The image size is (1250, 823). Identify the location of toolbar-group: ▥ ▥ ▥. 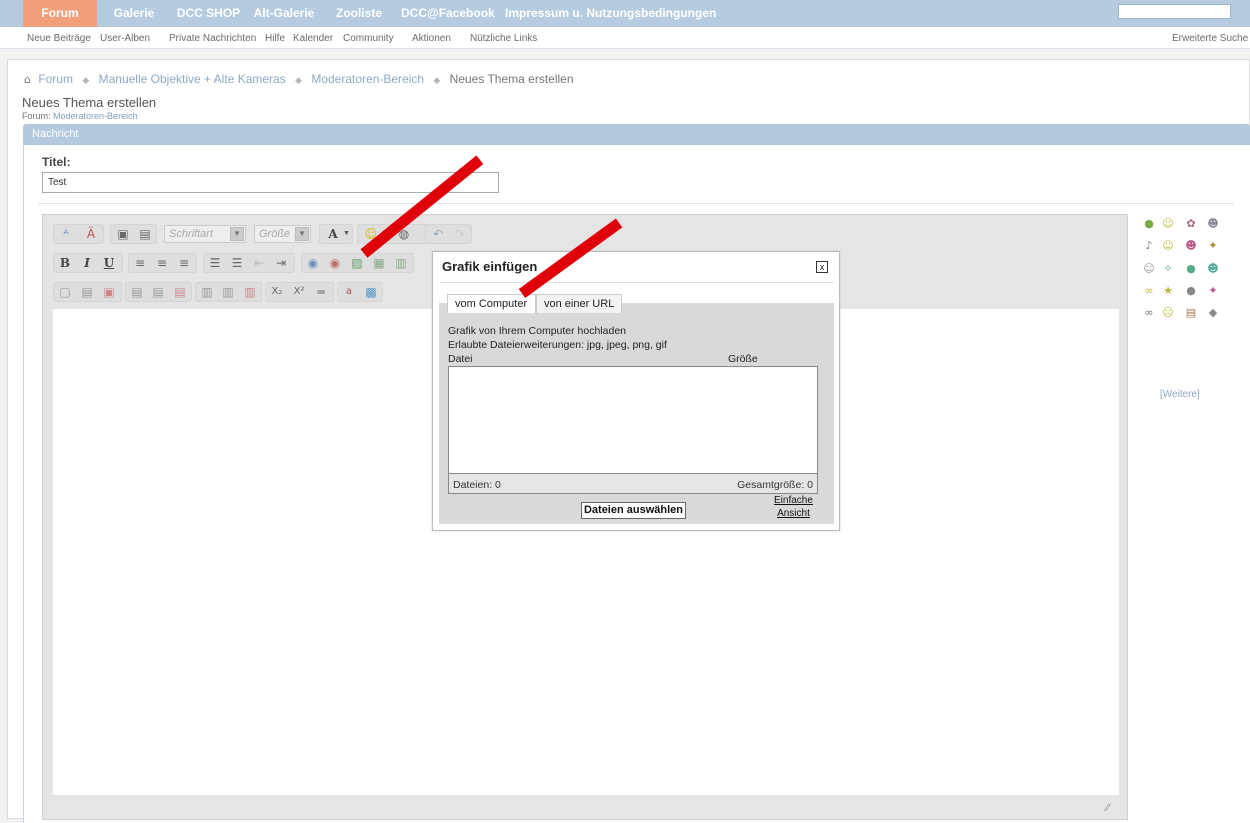
(228, 292).